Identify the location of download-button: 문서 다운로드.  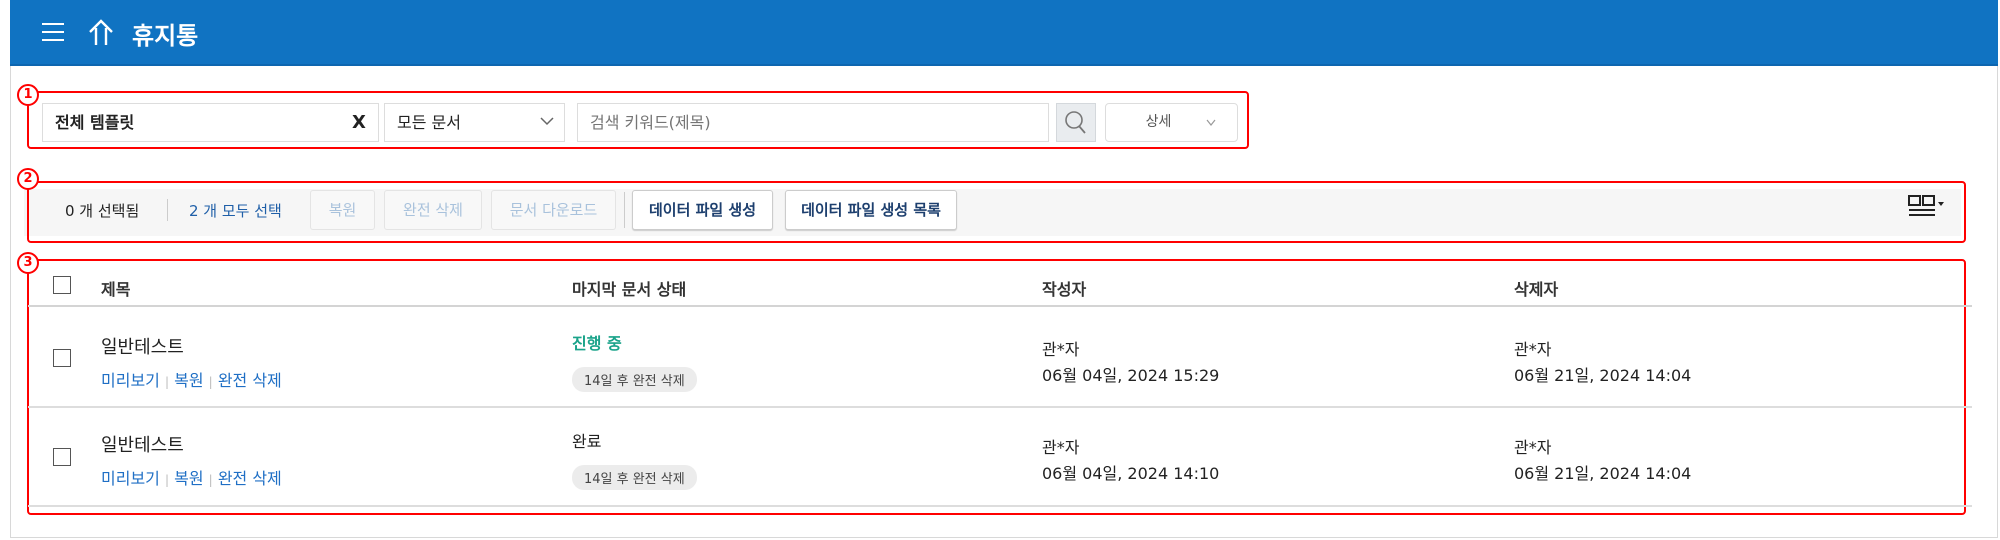
(553, 210).